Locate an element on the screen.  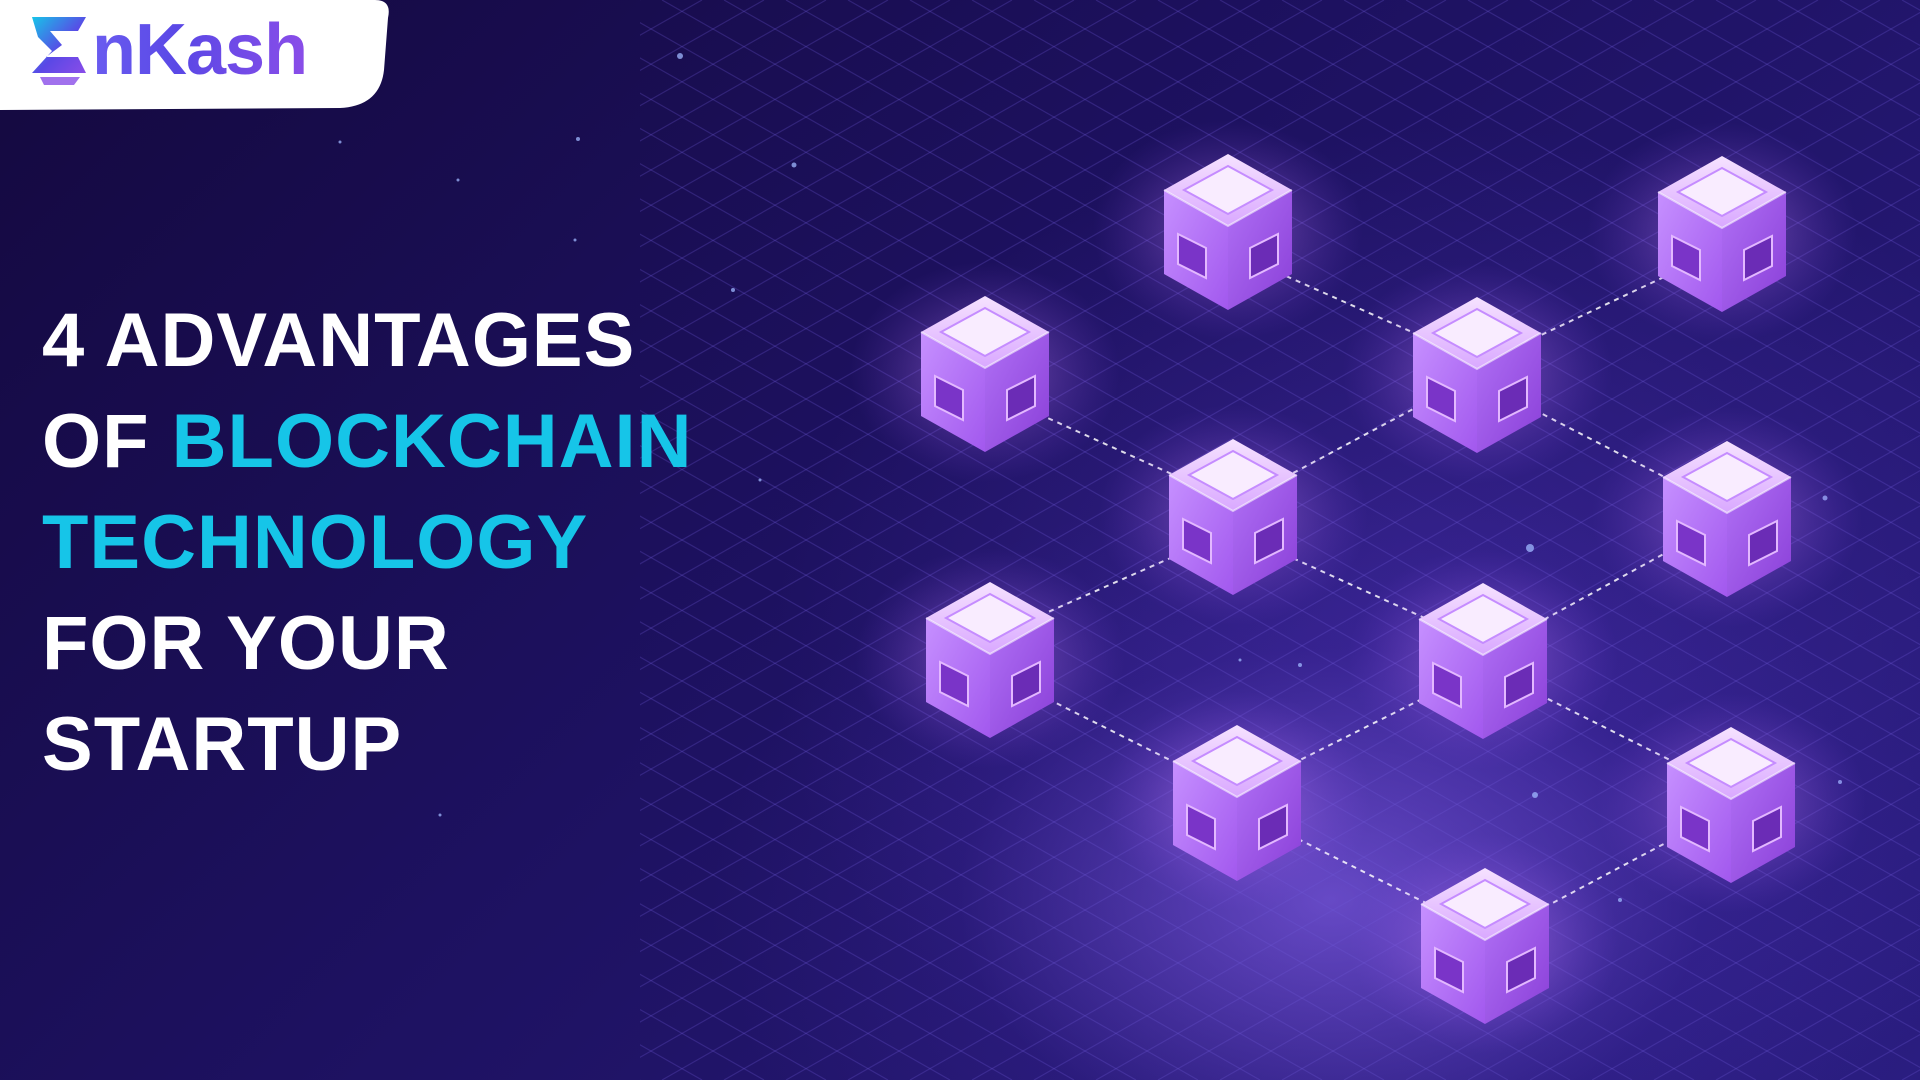
enkash-e-logo-mark-icon is located at coordinates (59, 51).